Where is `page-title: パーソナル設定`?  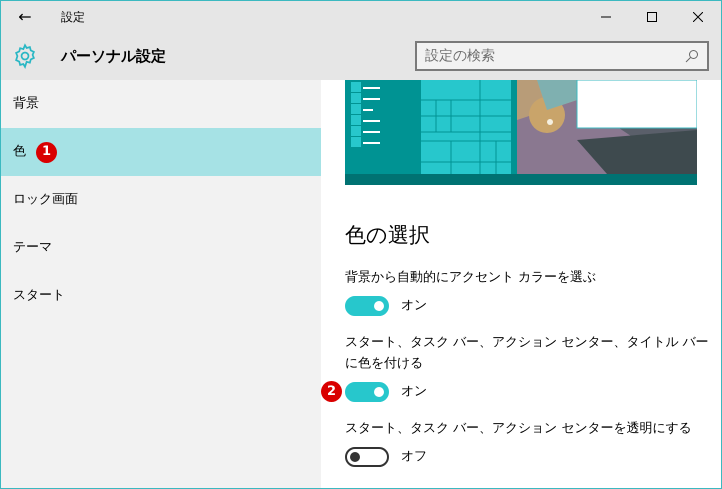
page-title: パーソナル設定 is located at coordinates (113, 56).